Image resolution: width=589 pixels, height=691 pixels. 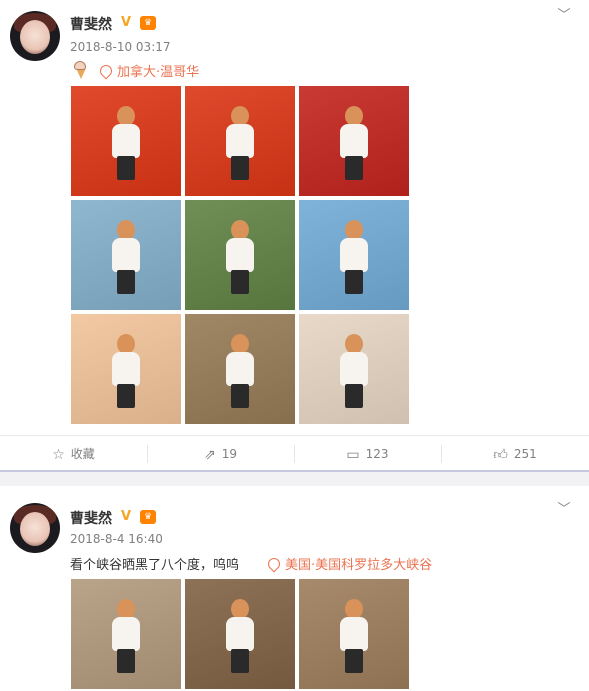 What do you see at coordinates (229, 454) in the screenshot?
I see `repost-count: 19` at bounding box center [229, 454].